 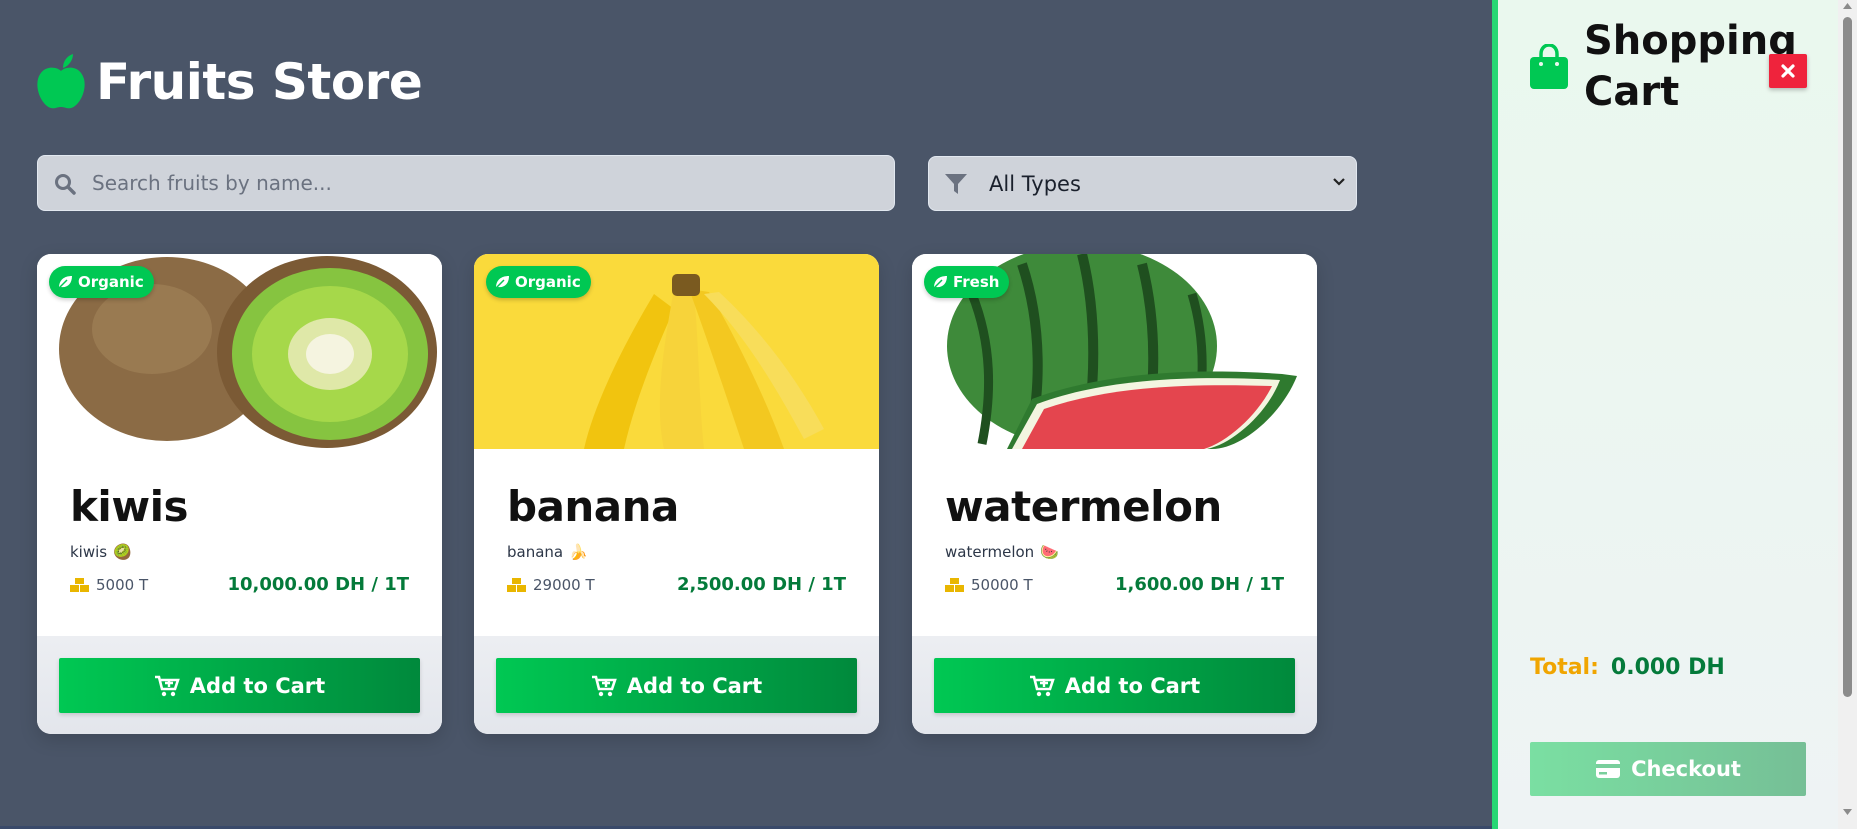 What do you see at coordinates (1002, 552) in the screenshot?
I see `product-description: watermelon 🍉` at bounding box center [1002, 552].